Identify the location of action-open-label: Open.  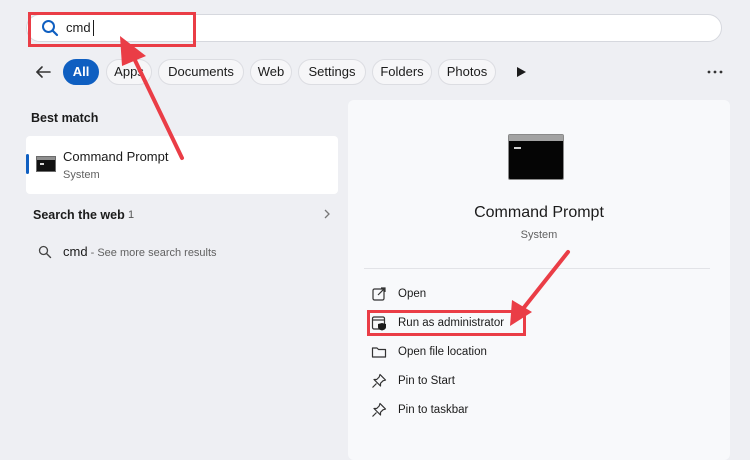
(412, 294).